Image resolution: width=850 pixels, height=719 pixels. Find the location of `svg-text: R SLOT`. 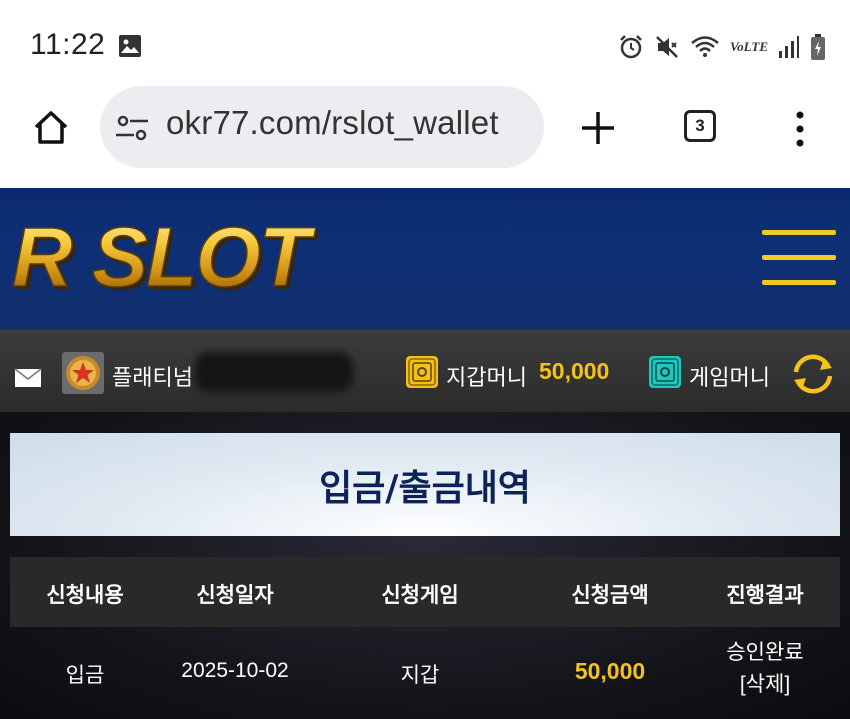

svg-text: R SLOT is located at coordinates (164, 257).